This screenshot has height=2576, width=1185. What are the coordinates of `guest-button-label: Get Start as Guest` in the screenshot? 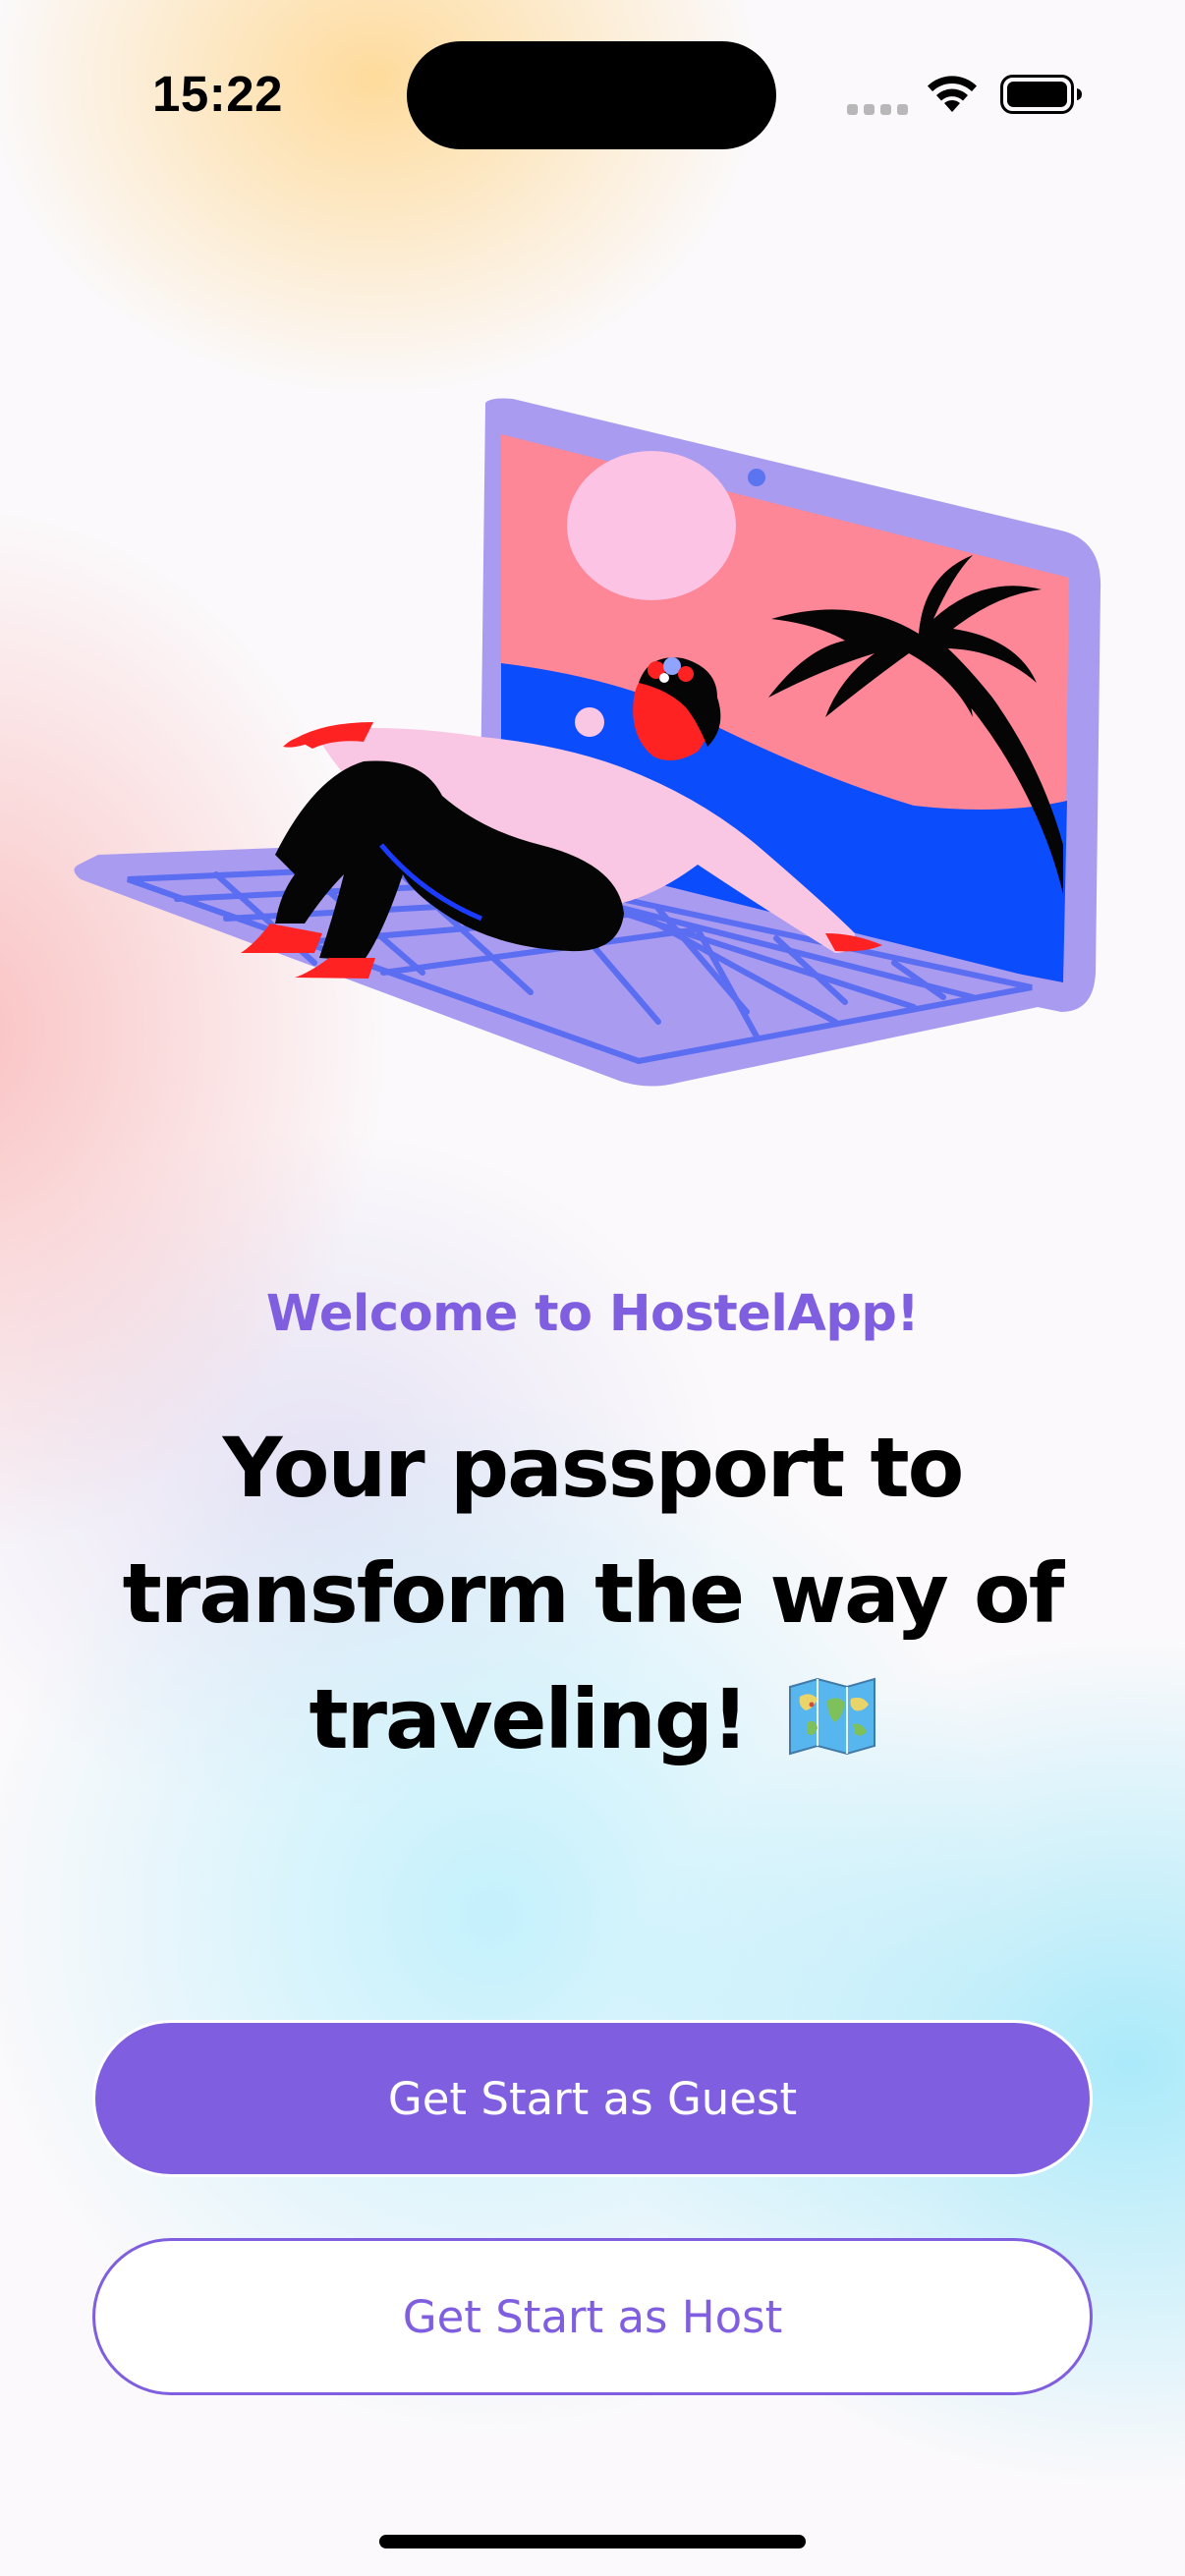 It's located at (592, 2098).